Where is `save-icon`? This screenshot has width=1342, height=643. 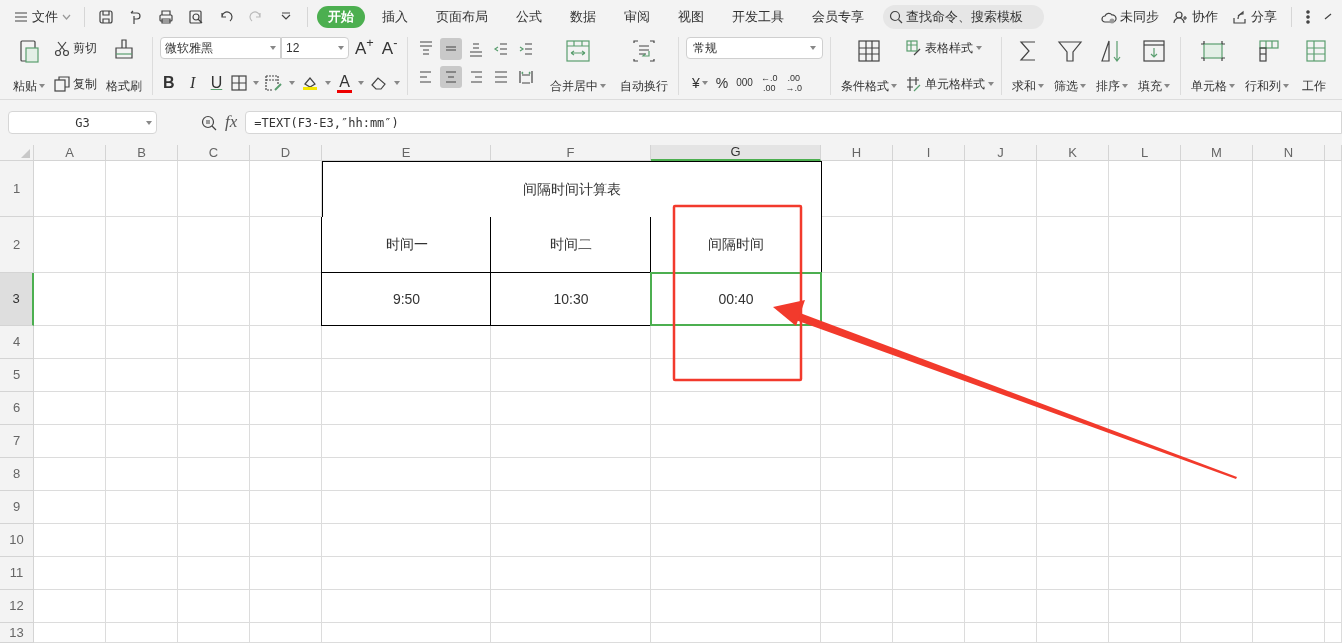
save-icon is located at coordinates (106, 16).